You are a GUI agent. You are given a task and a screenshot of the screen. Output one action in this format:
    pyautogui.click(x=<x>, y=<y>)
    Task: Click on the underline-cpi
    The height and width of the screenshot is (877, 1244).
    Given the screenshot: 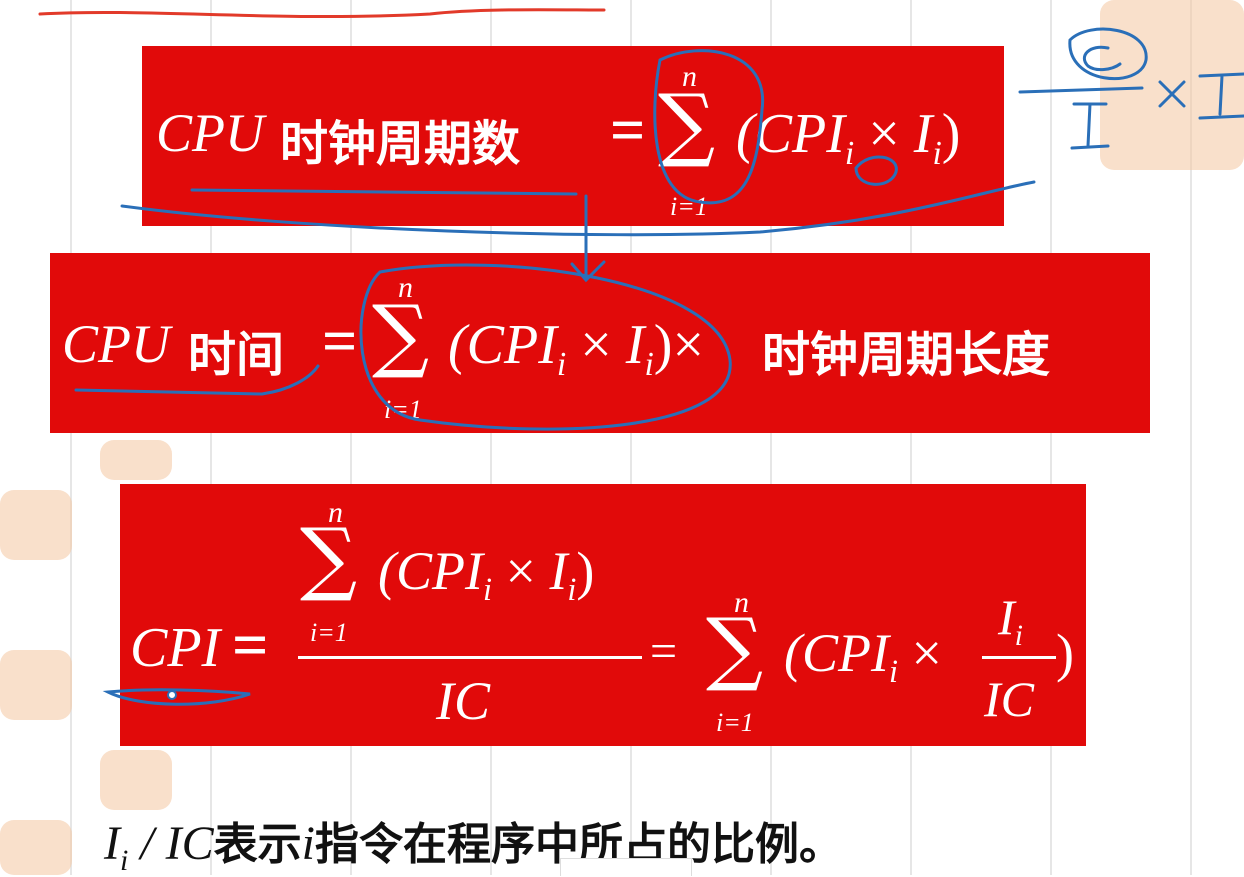 What is the action you would take?
    pyautogui.click(x=179, y=697)
    